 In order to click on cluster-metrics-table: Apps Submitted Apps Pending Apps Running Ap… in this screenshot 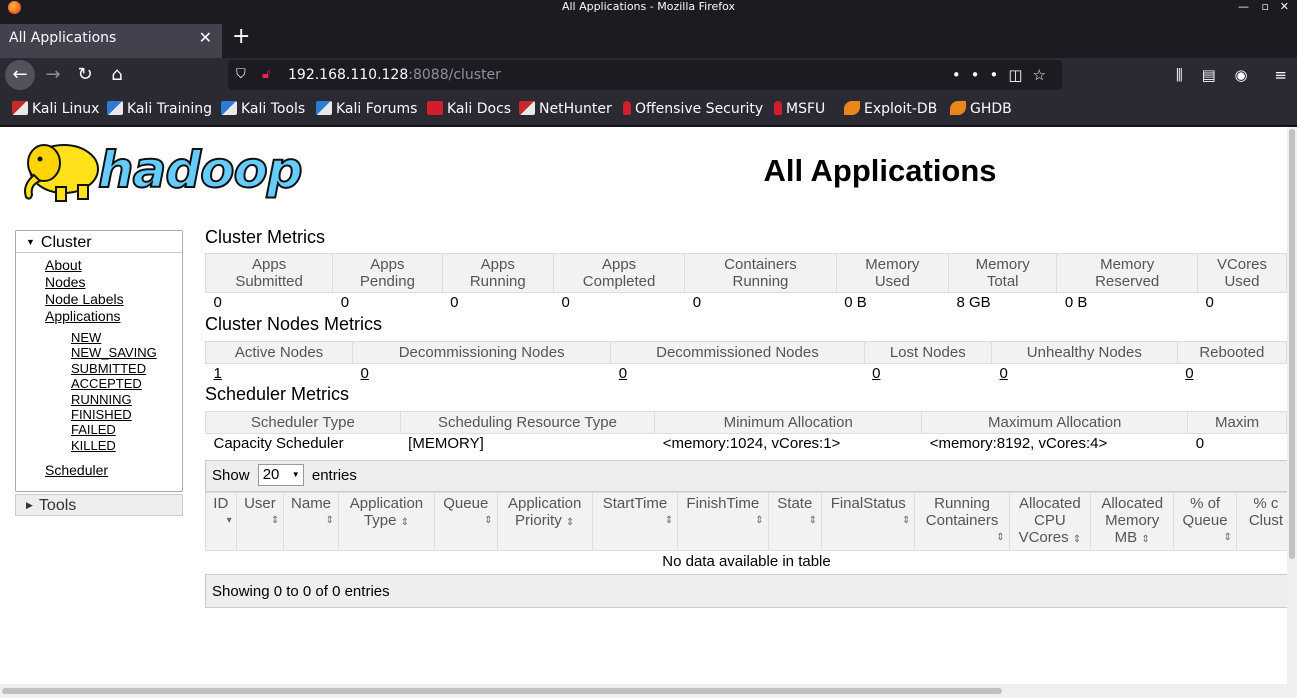, I will do `click(745, 283)`.